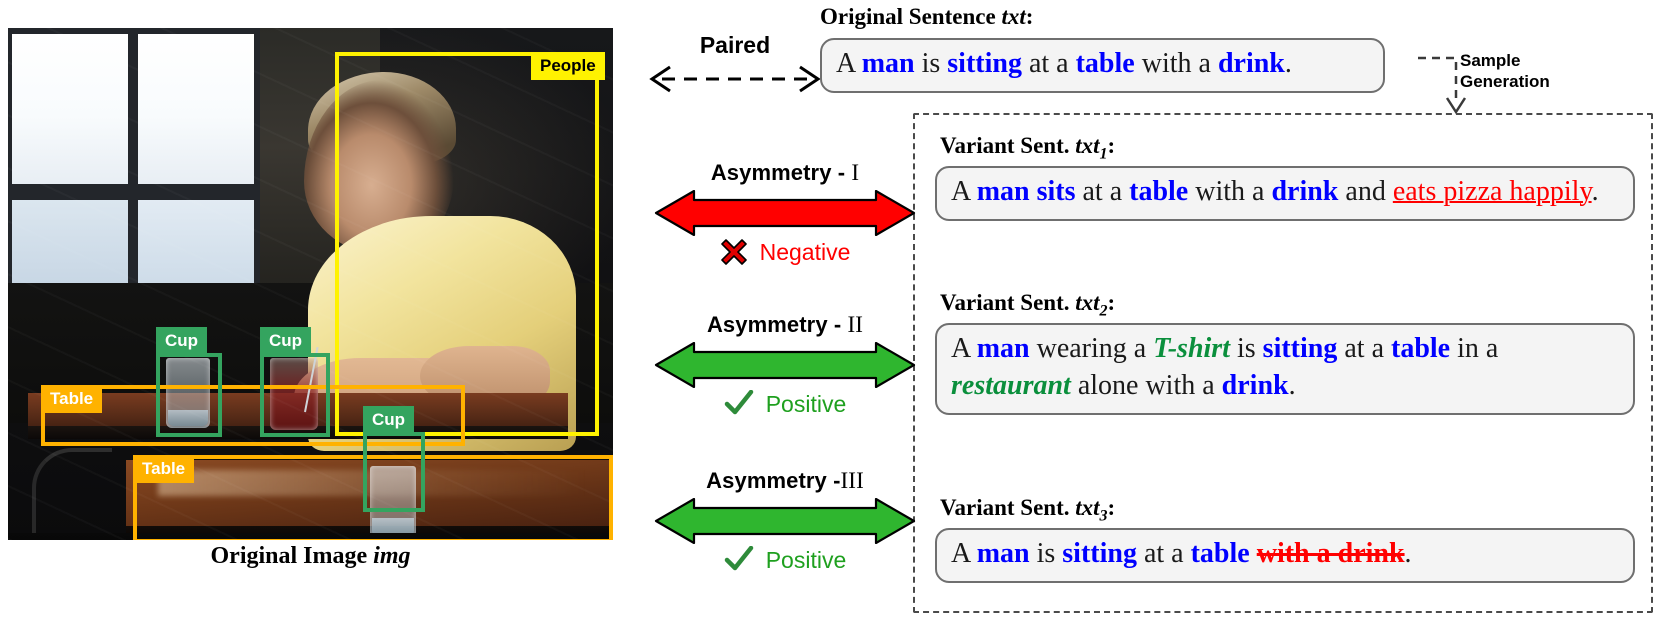 The image size is (1661, 633). I want to click on bbox-label-table-upper: Table, so click(72, 399).